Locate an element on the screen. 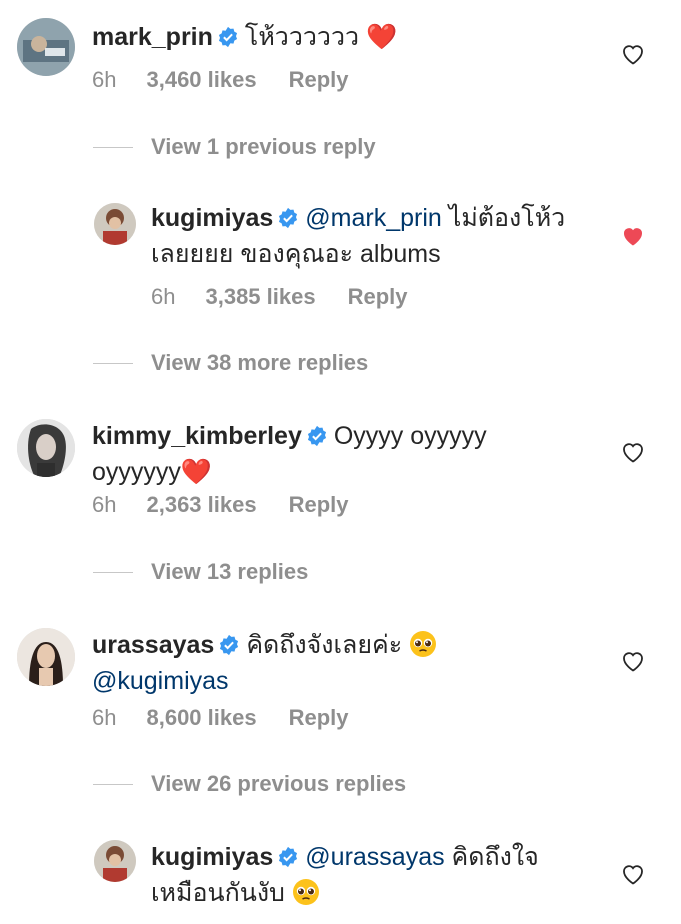 The height and width of the screenshot is (924, 681). view-link-label: View 13 replies is located at coordinates (230, 571).